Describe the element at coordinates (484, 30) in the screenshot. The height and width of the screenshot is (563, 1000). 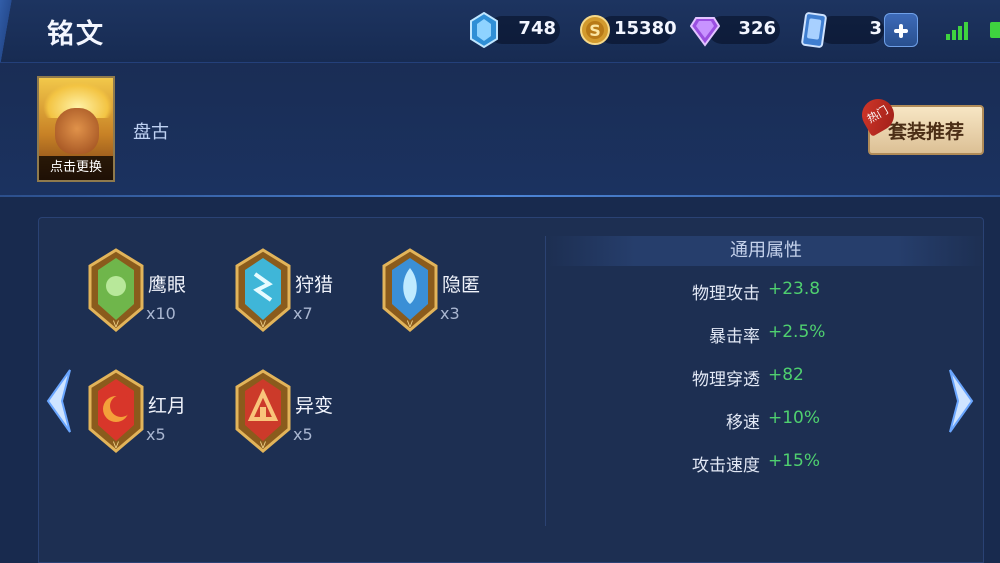
I see `diamond-icon` at that location.